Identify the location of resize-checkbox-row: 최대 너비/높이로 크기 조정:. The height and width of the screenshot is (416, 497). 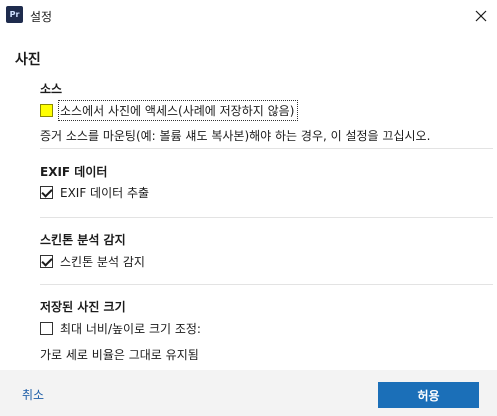
(120, 328).